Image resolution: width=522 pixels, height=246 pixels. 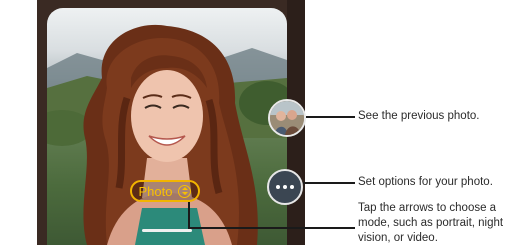 What do you see at coordinates (427, 208) in the screenshot?
I see `callout-mode-line-1: Tap the arrows to choose a` at bounding box center [427, 208].